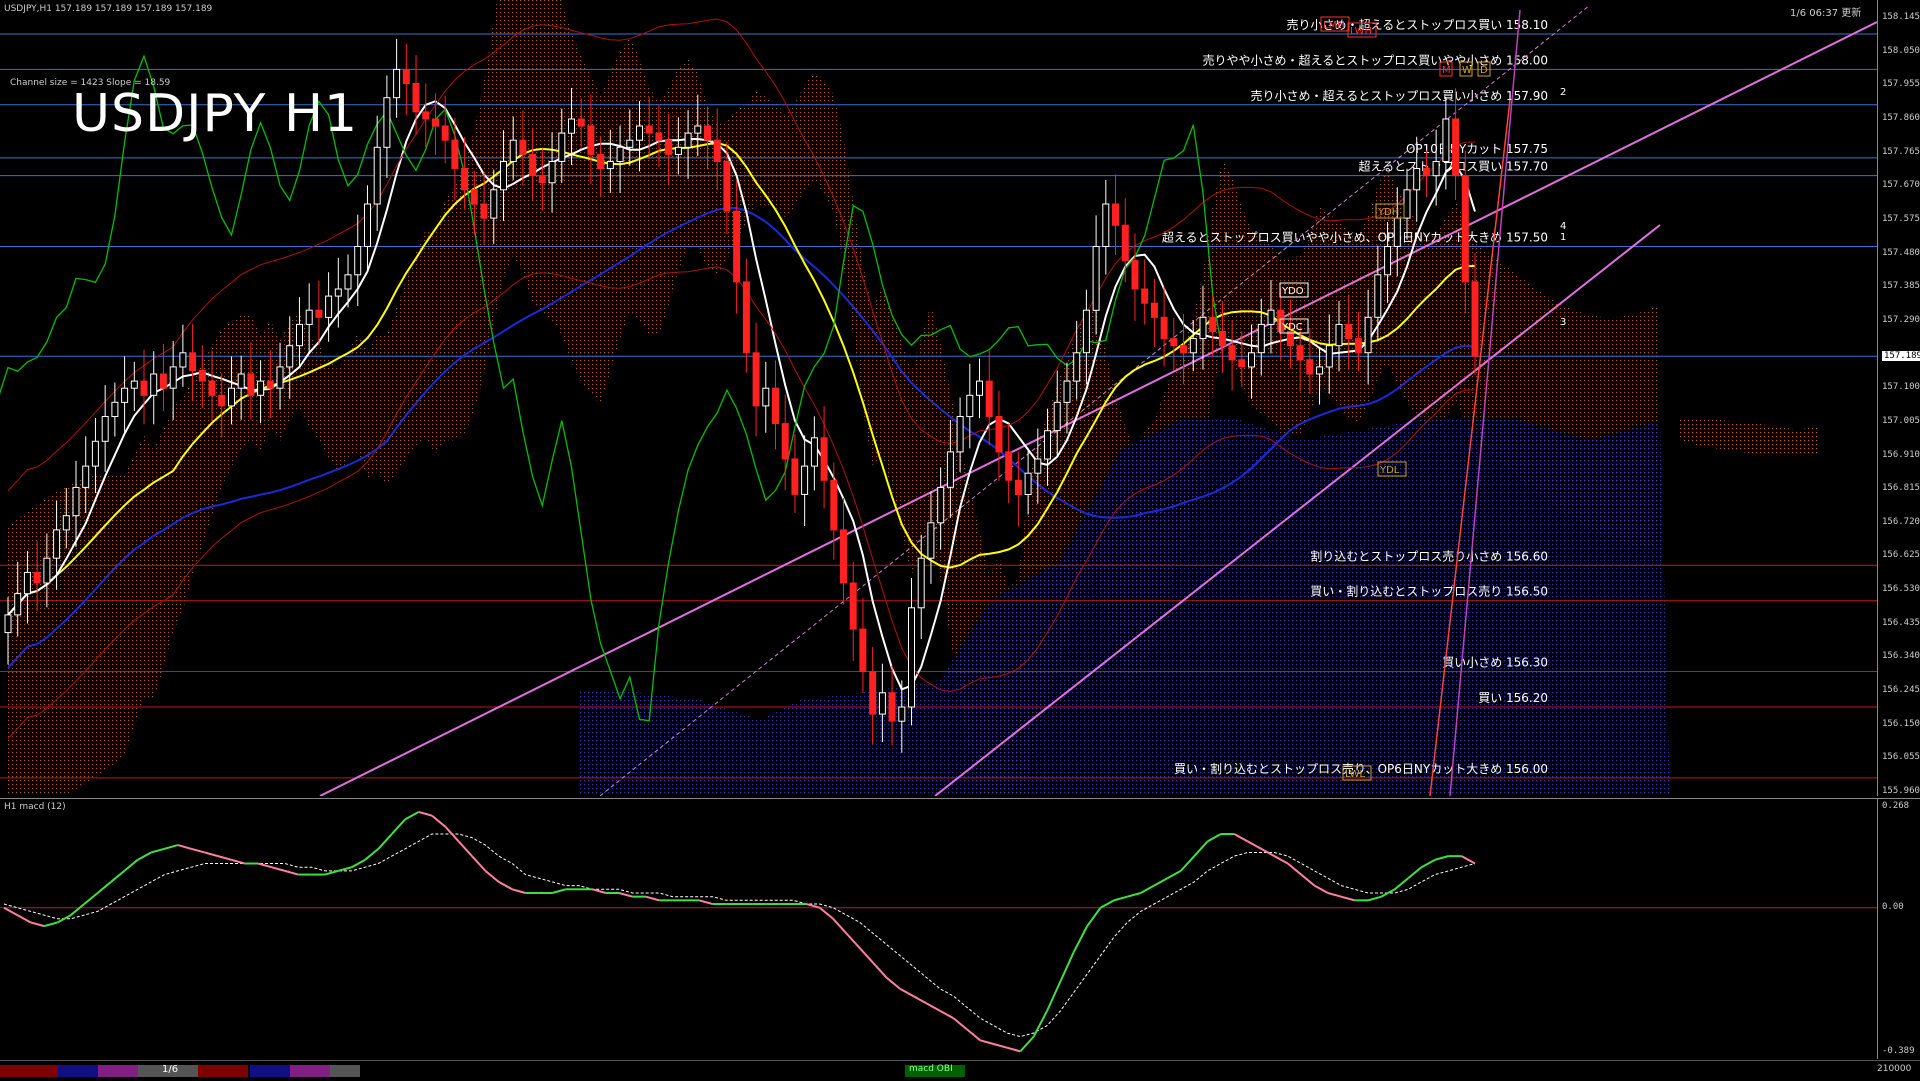 The image size is (1920, 1081). I want to click on price-tick: 156.245, so click(1901, 690).